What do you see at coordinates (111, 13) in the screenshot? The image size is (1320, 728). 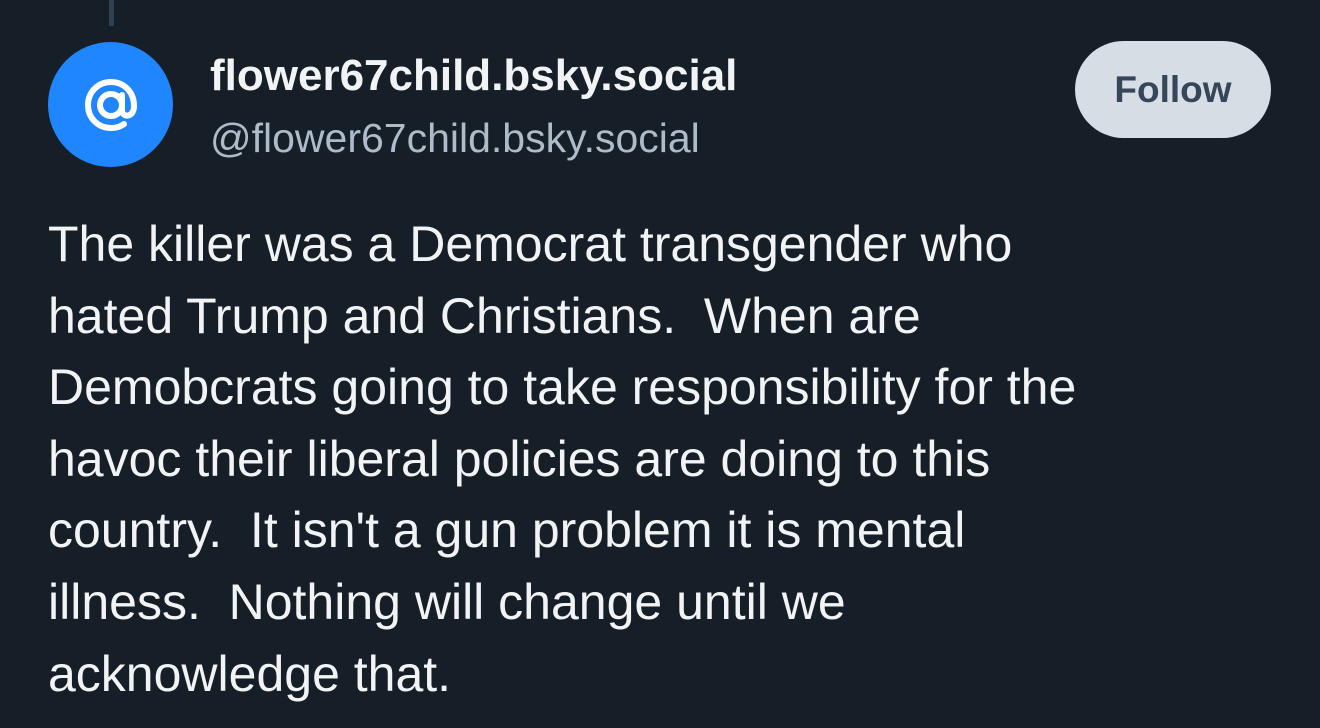 I see `thread-connector-line` at bounding box center [111, 13].